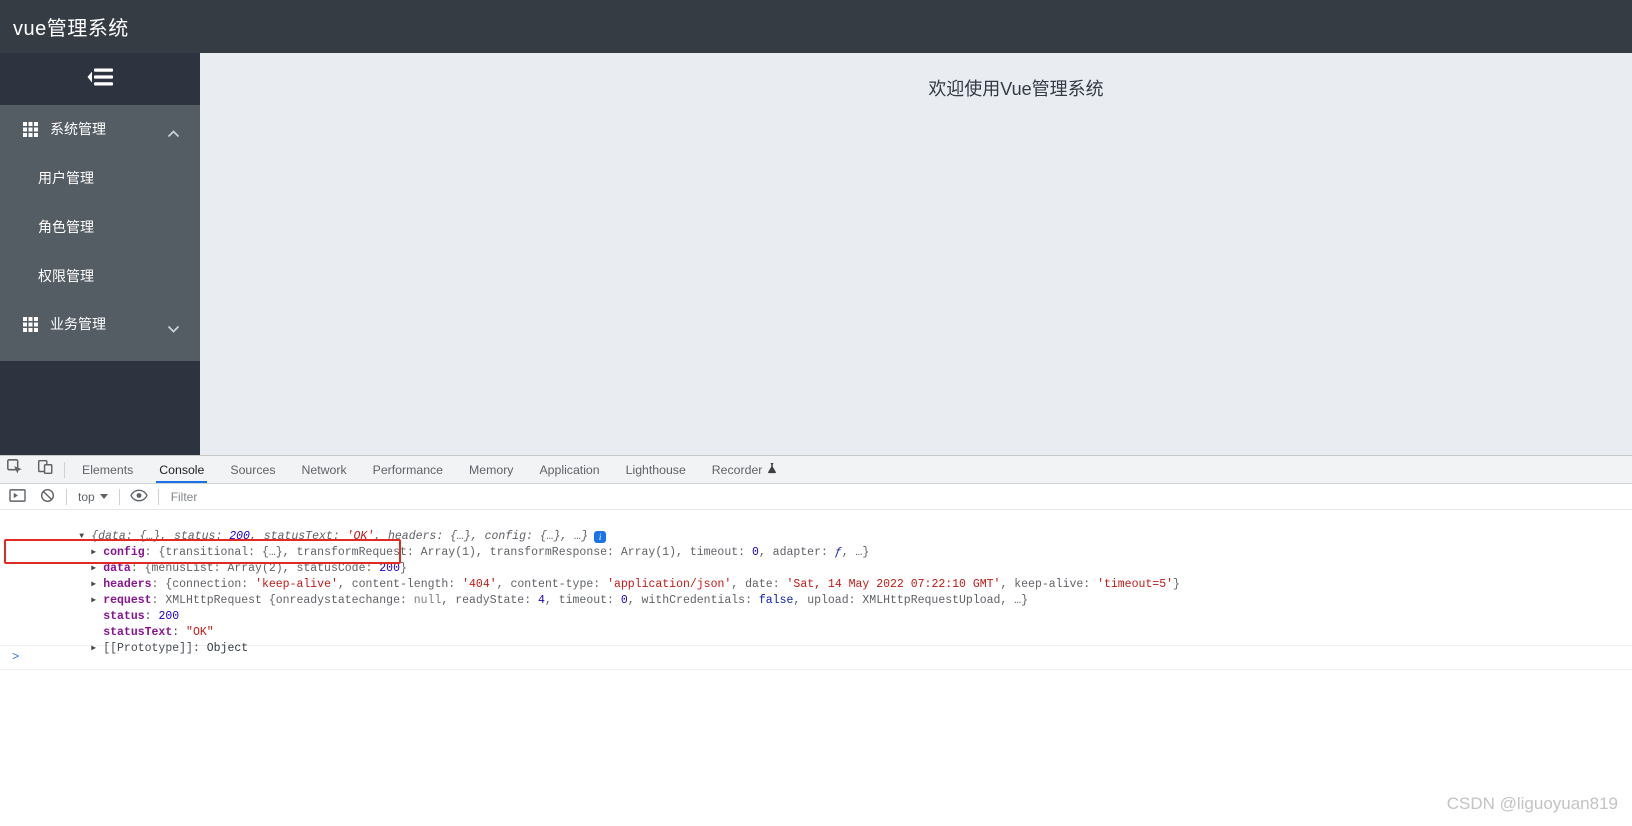 The width and height of the screenshot is (1632, 826). Describe the element at coordinates (78, 129) in the screenshot. I see `sidebar-group-label: 系统管理` at that location.